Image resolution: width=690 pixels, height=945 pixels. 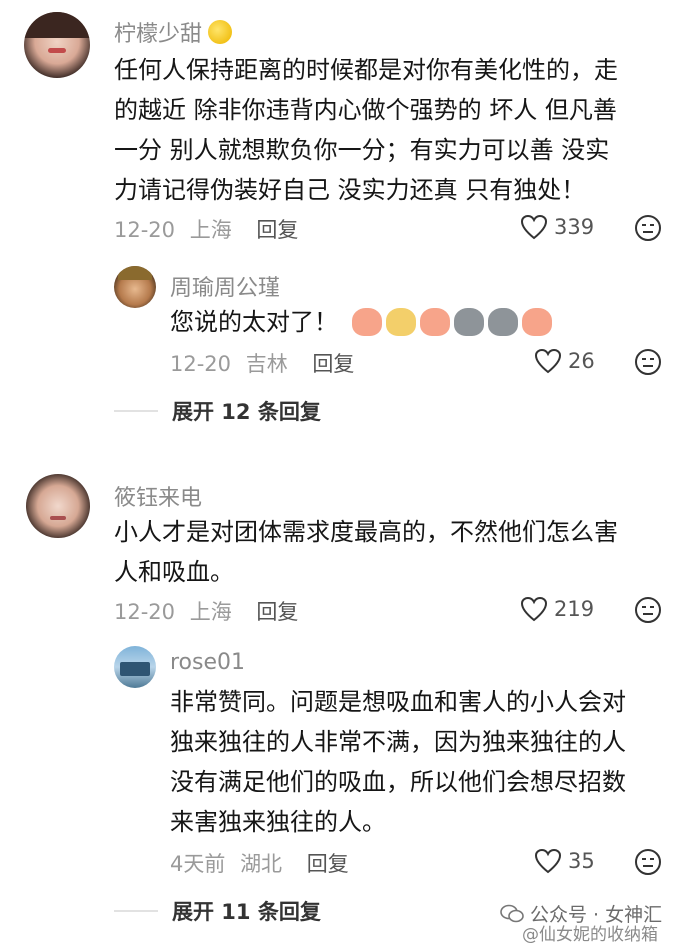 I want to click on reply-location: 湖北, so click(x=261, y=864).